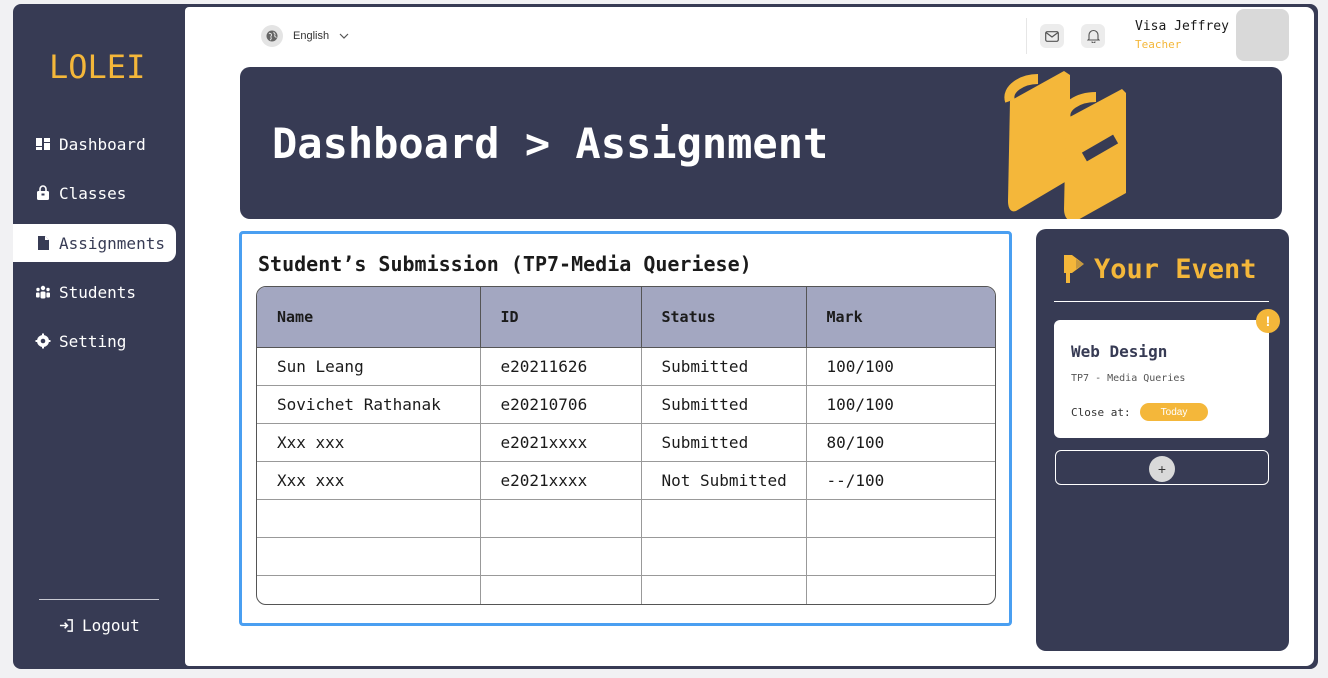 The image size is (1328, 678). I want to click on page-title: Dashboard > Assignment, so click(550, 143).